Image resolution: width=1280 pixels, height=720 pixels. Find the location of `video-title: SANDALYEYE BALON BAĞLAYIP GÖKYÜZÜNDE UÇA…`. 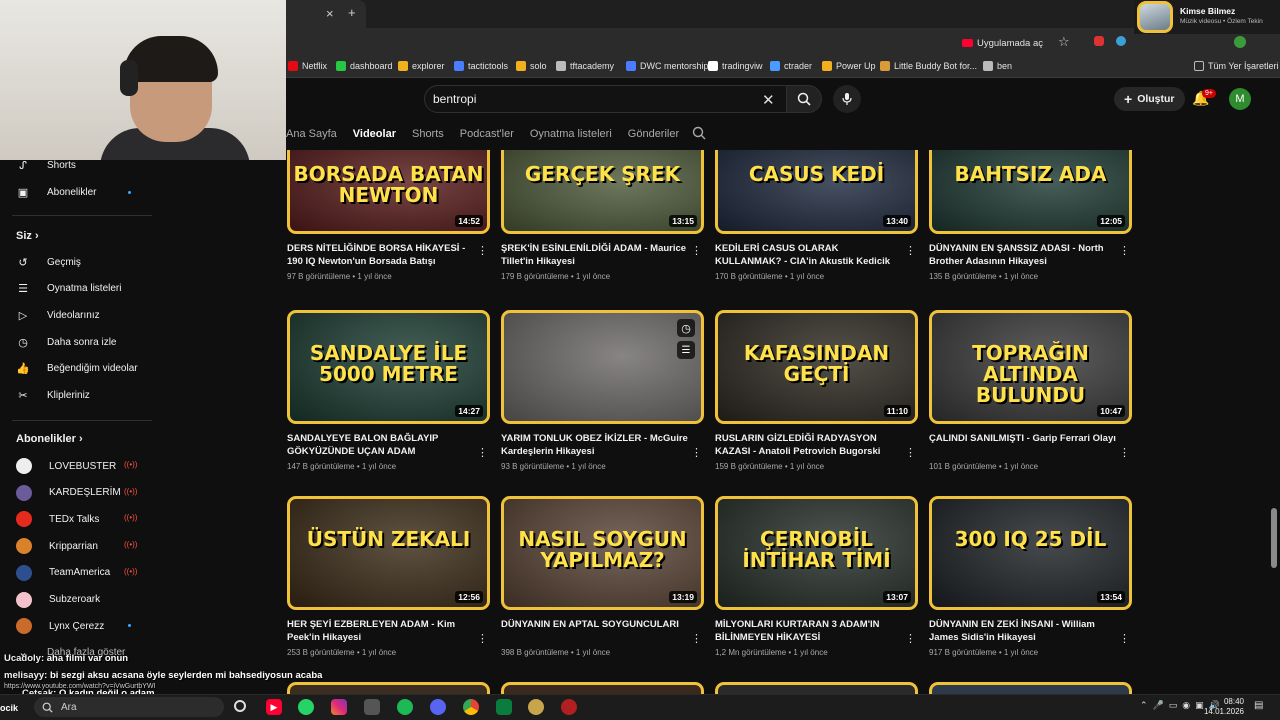

video-title: SANDALYEYE BALON BAĞLAYIP GÖKYÜZÜNDE UÇA… is located at coordinates (388, 445).